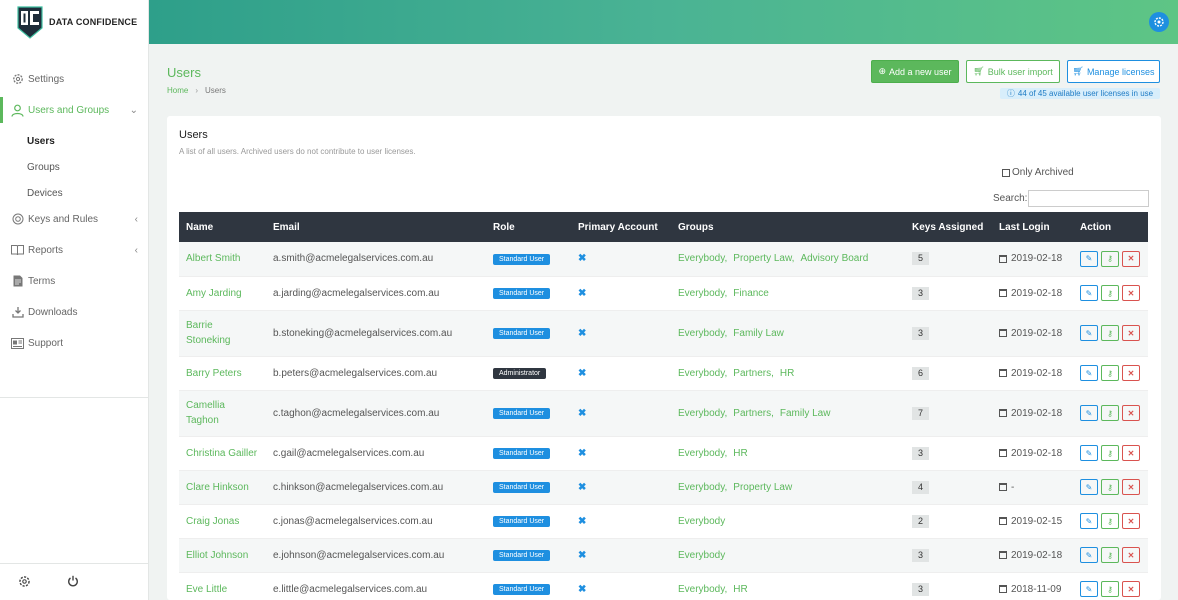 This screenshot has height=600, width=1178. What do you see at coordinates (948, 555) in the screenshot?
I see `cell-keys: 3` at bounding box center [948, 555].